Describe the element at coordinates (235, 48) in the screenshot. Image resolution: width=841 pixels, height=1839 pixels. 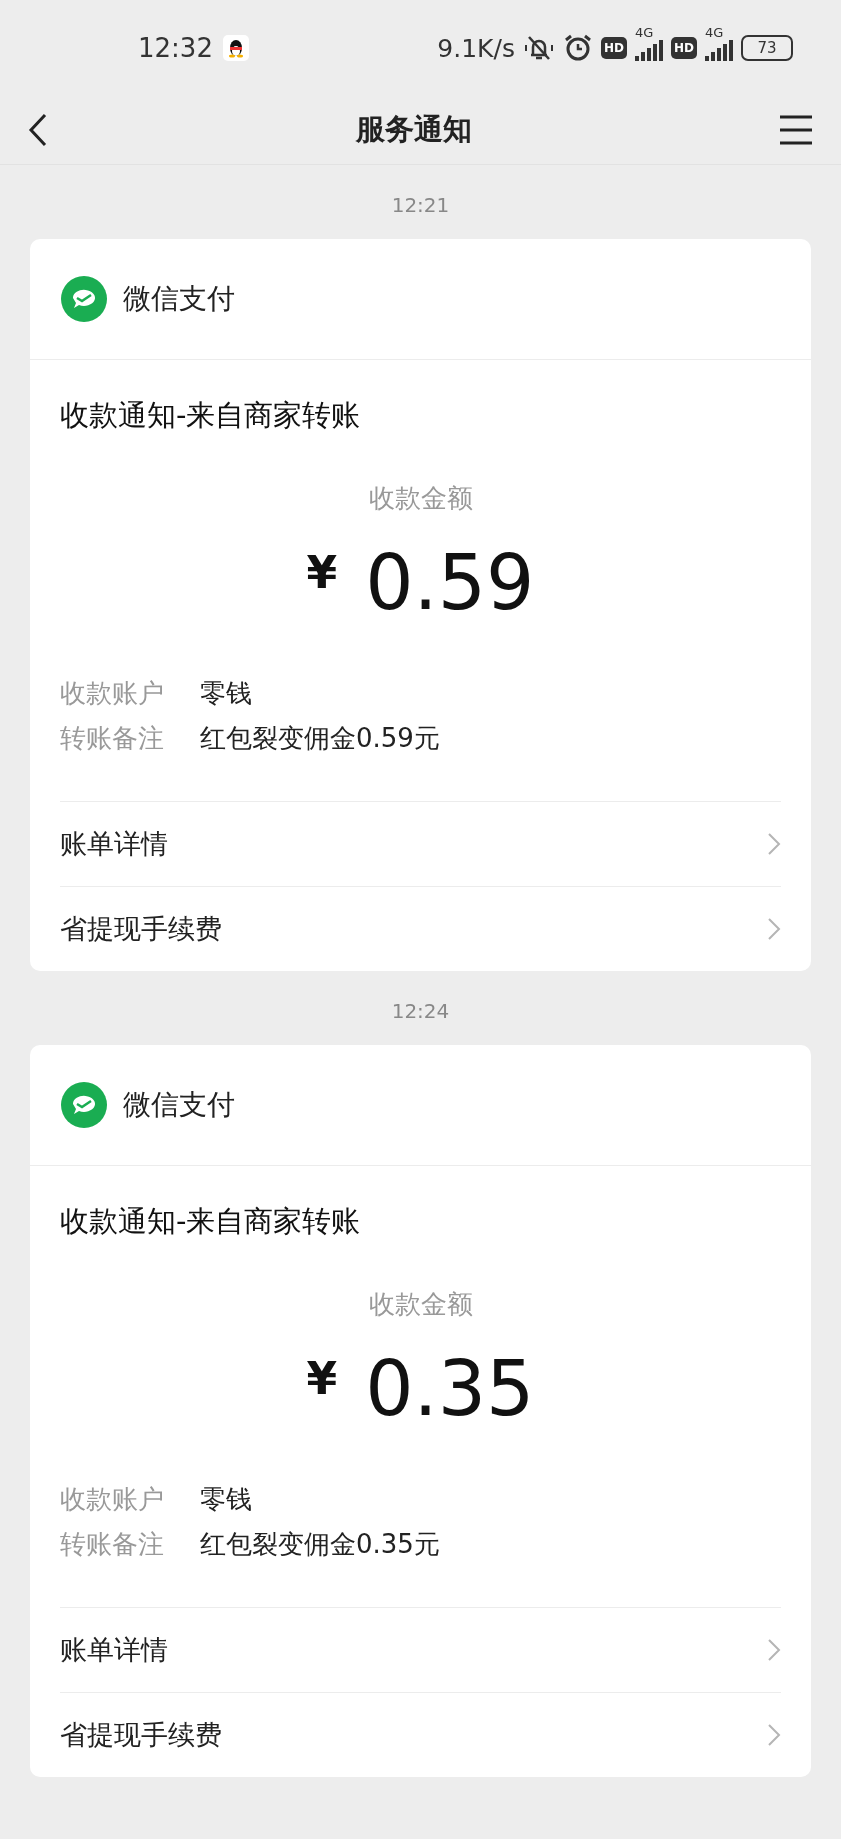
I see `penguin-icon` at that location.